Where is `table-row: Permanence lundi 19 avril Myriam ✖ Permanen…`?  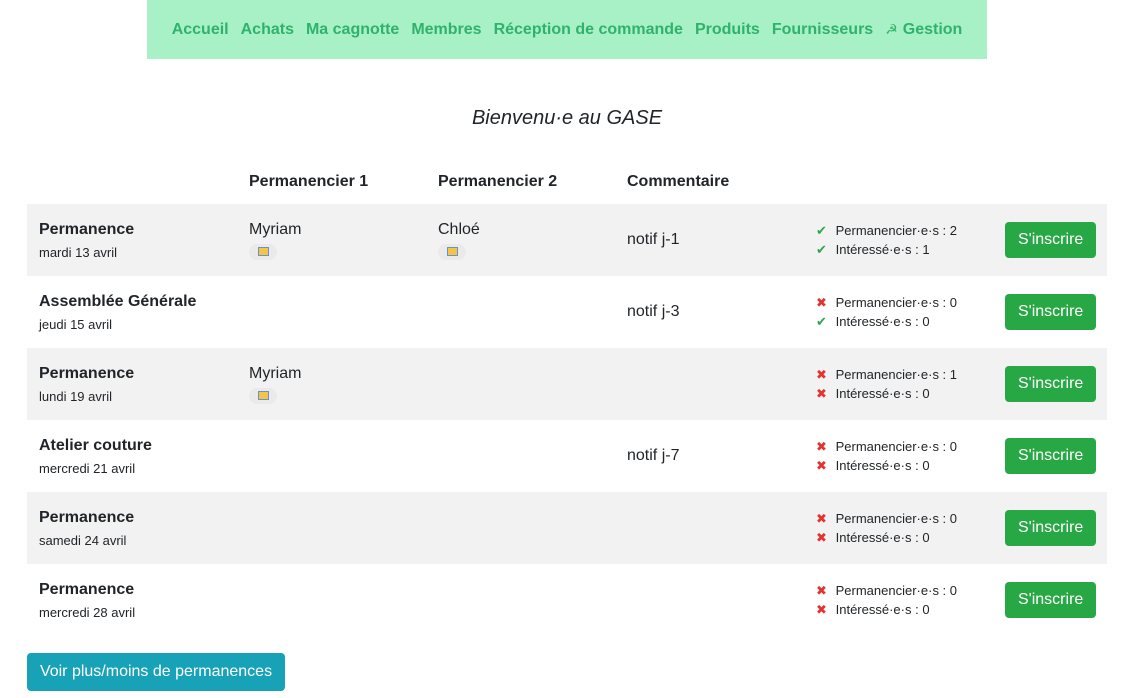 table-row: Permanence lundi 19 avril Myriam ✖ Permanen… is located at coordinates (567, 384).